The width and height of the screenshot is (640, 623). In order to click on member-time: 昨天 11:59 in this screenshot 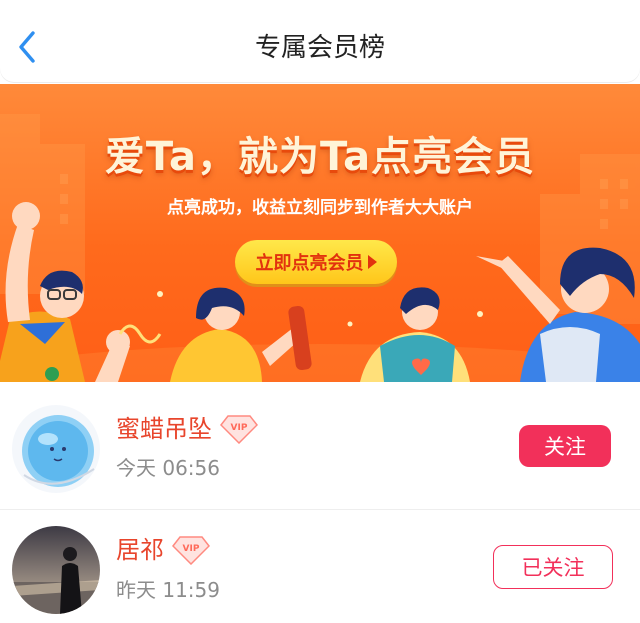, I will do `click(168, 590)`.